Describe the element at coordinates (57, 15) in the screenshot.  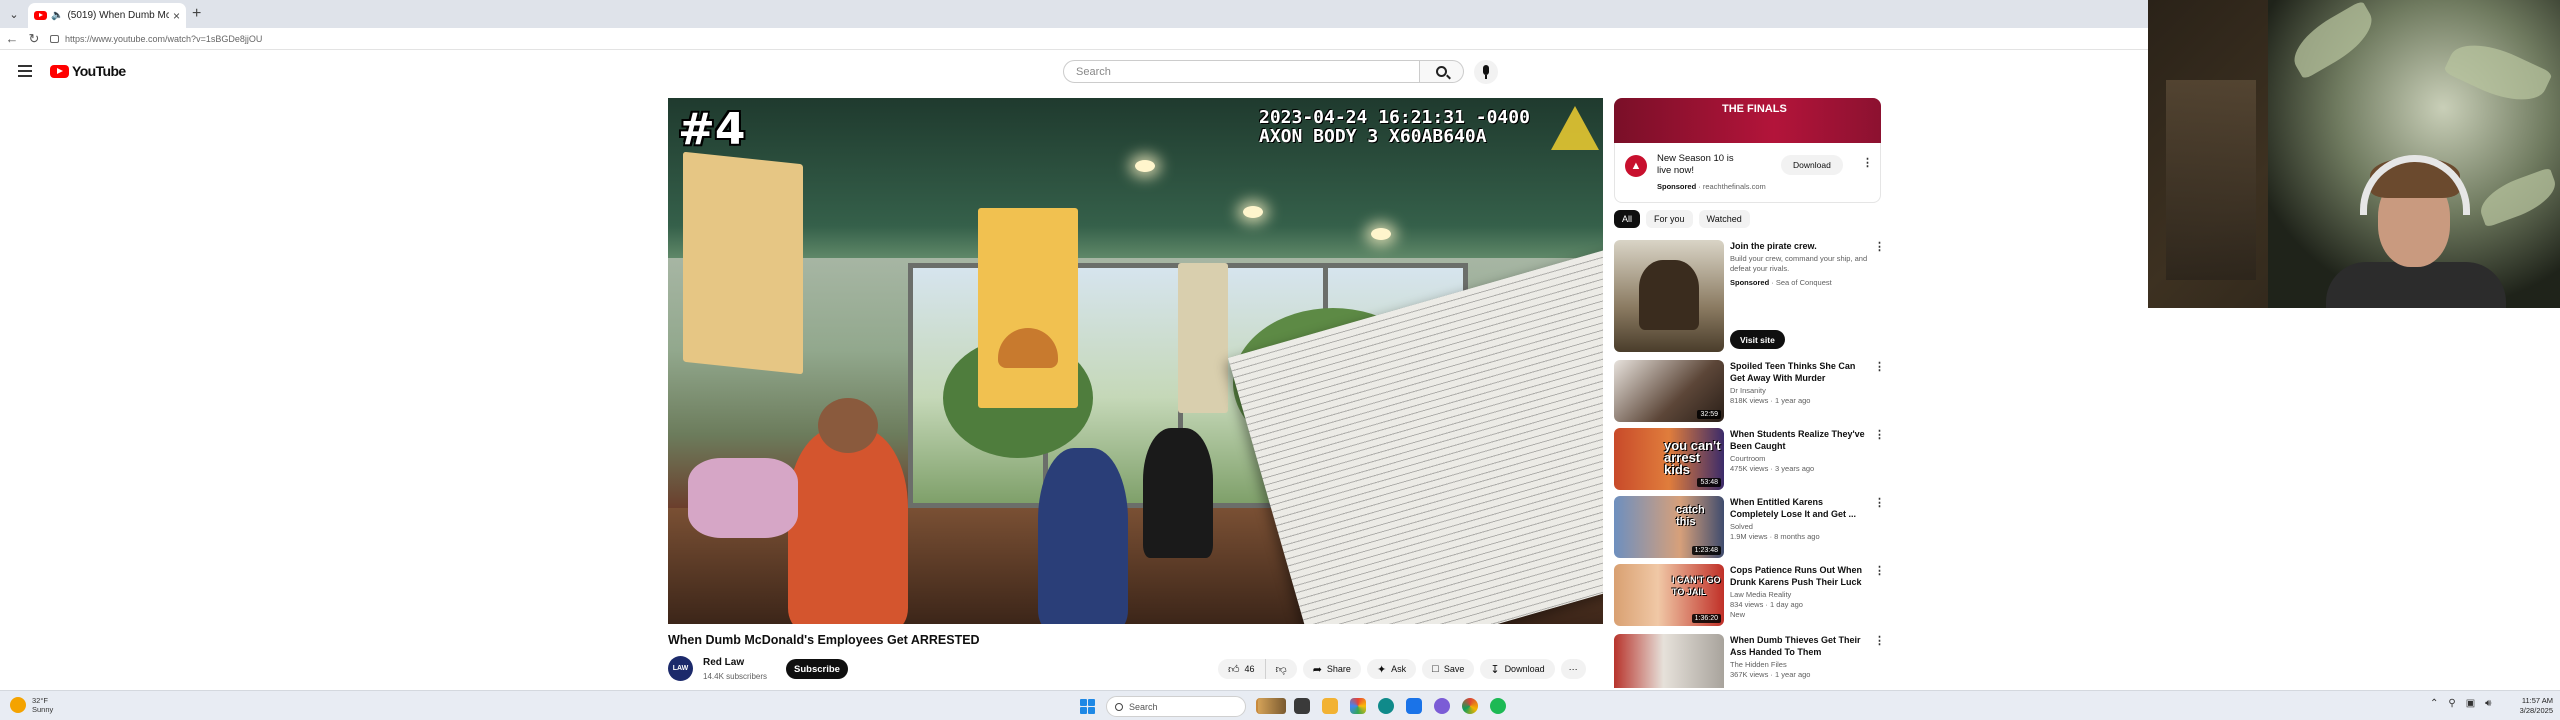
I see `speaker-icon: 🔈` at that location.